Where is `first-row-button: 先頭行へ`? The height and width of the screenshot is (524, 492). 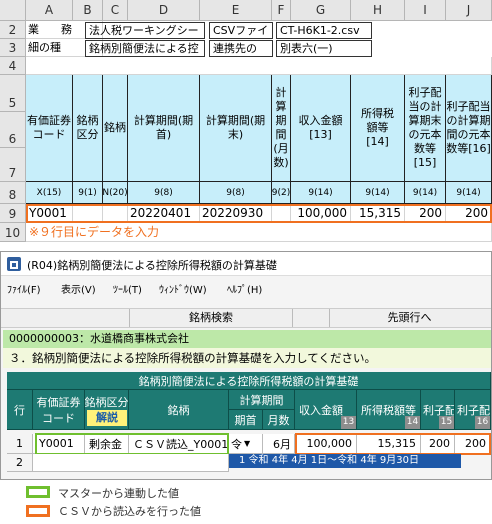 first-row-button: 先頭行へ is located at coordinates (409, 318).